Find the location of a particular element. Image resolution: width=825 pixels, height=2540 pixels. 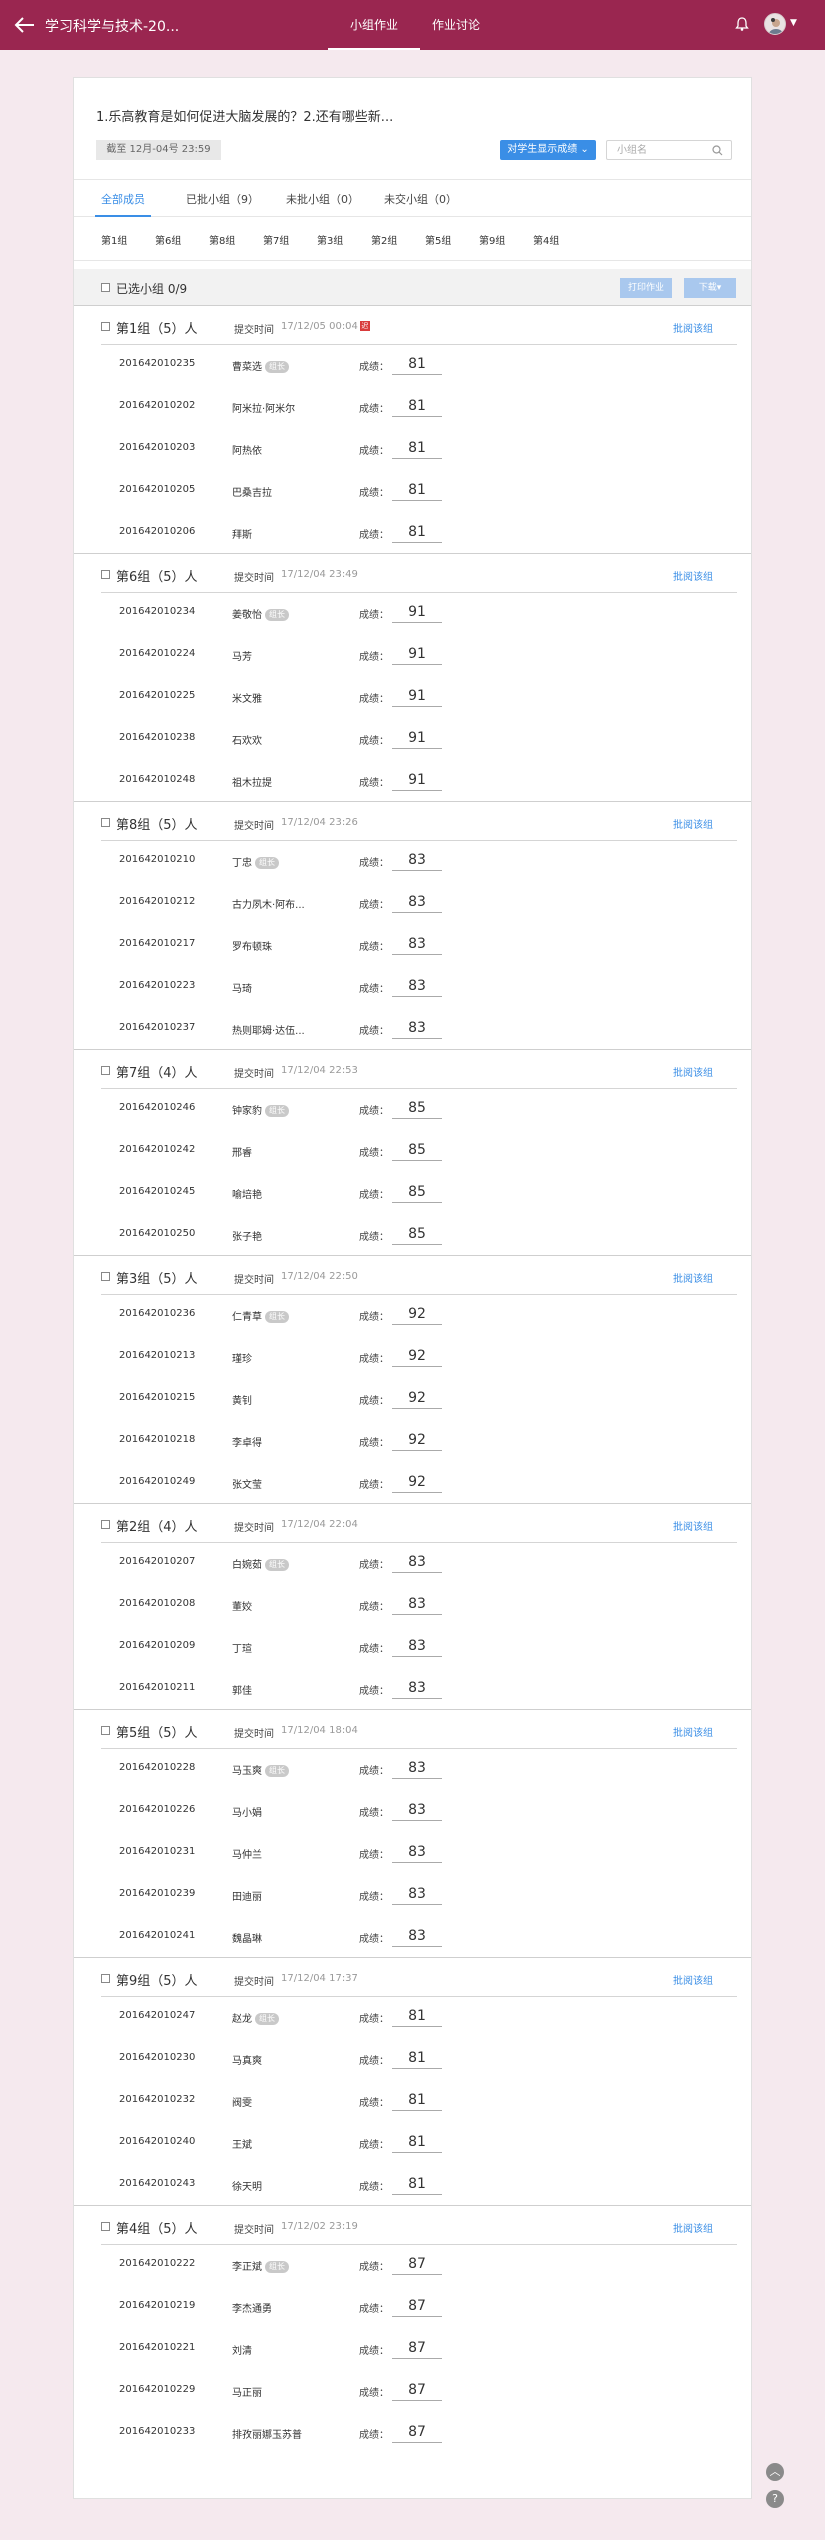

search-icon is located at coordinates (717, 150).